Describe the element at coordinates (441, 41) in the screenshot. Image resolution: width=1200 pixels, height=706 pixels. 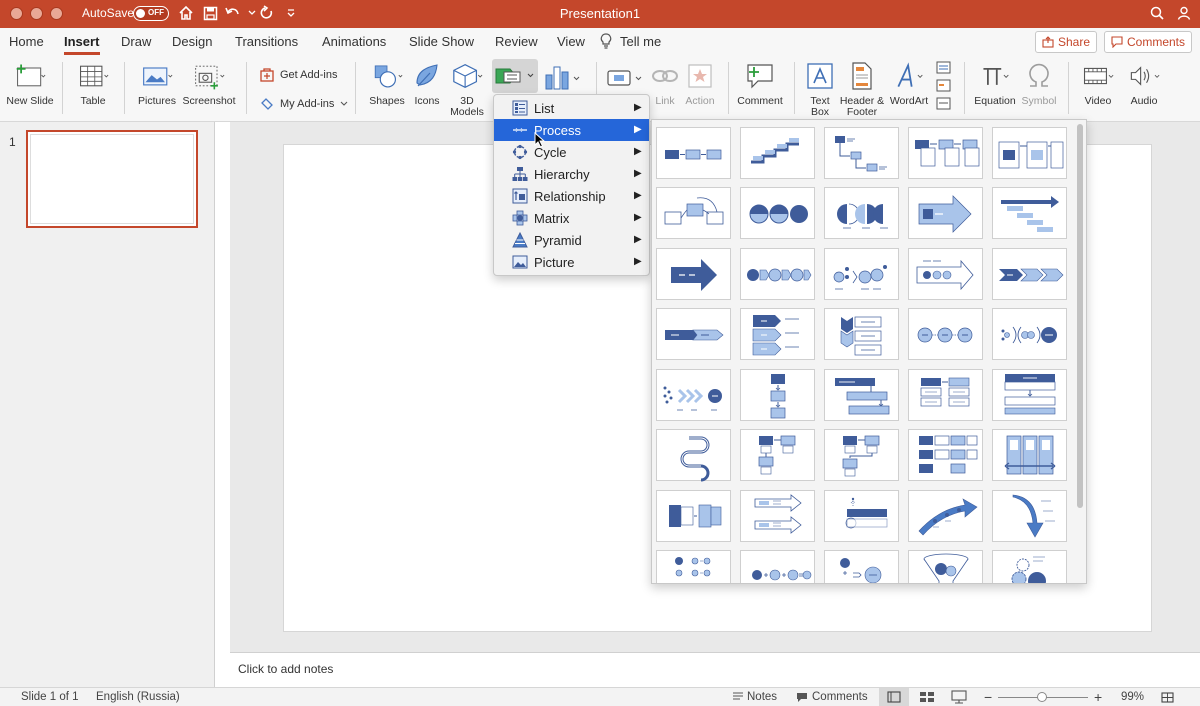
I see `tab-slide-show: Slide Show` at that location.